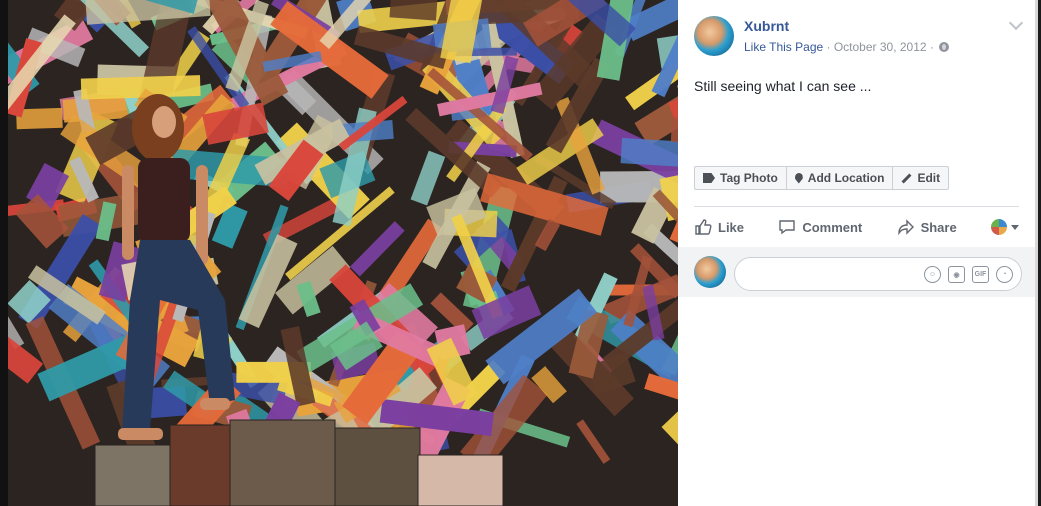 The image size is (1041, 506). I want to click on commenter-avatar, so click(710, 272).